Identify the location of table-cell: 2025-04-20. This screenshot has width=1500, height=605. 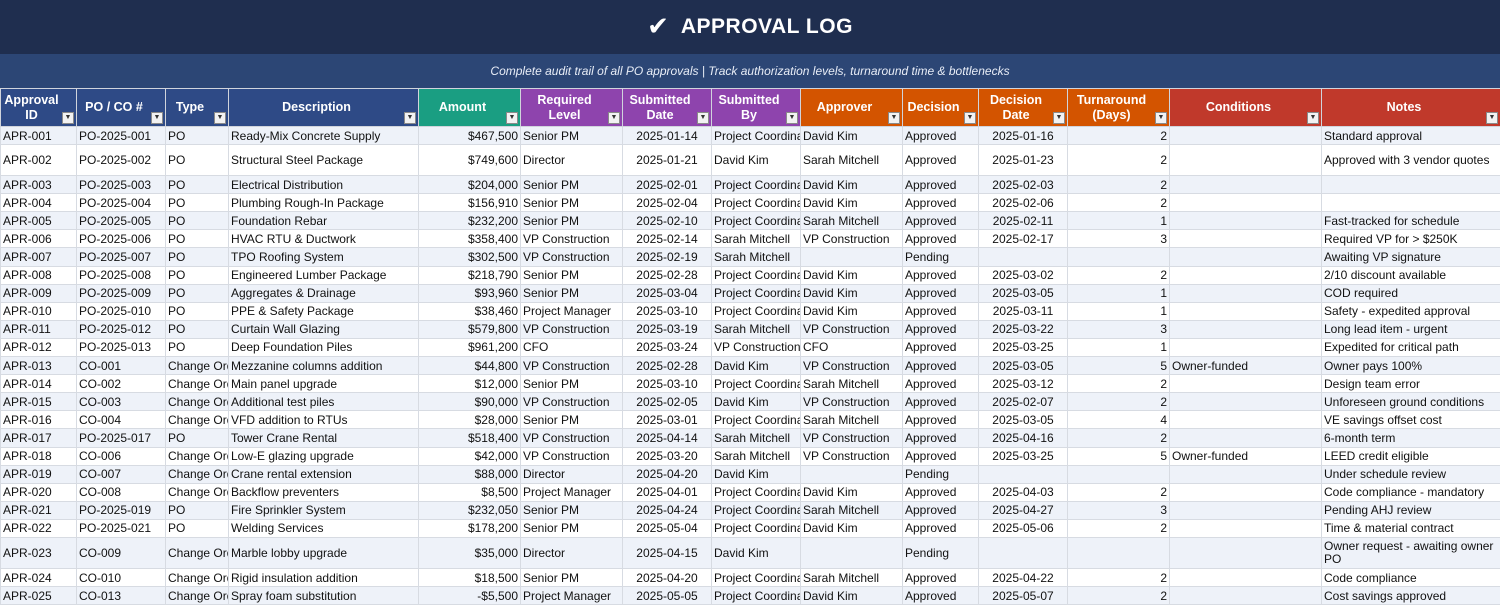
(667, 474).